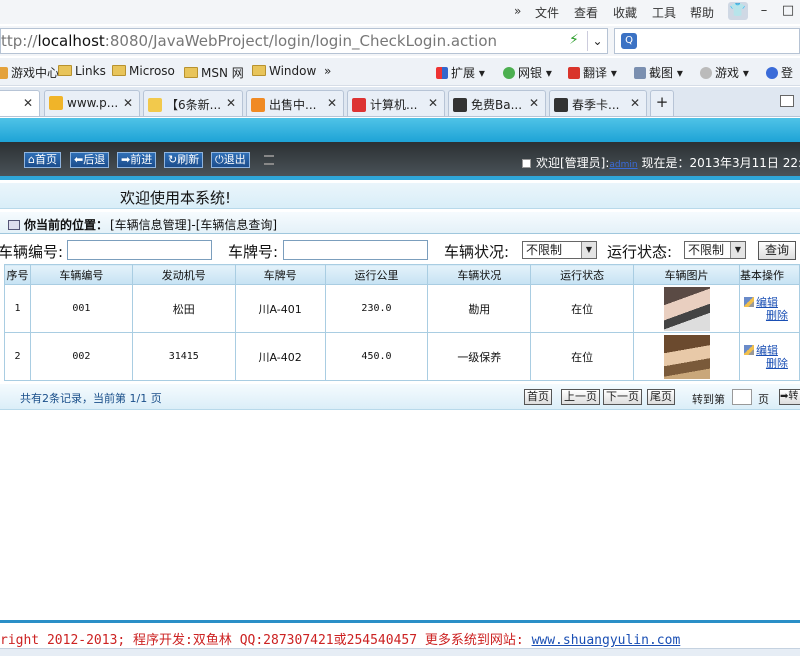  Describe the element at coordinates (715, 250) in the screenshot. I see `status-select: 不限制 ▼` at that location.